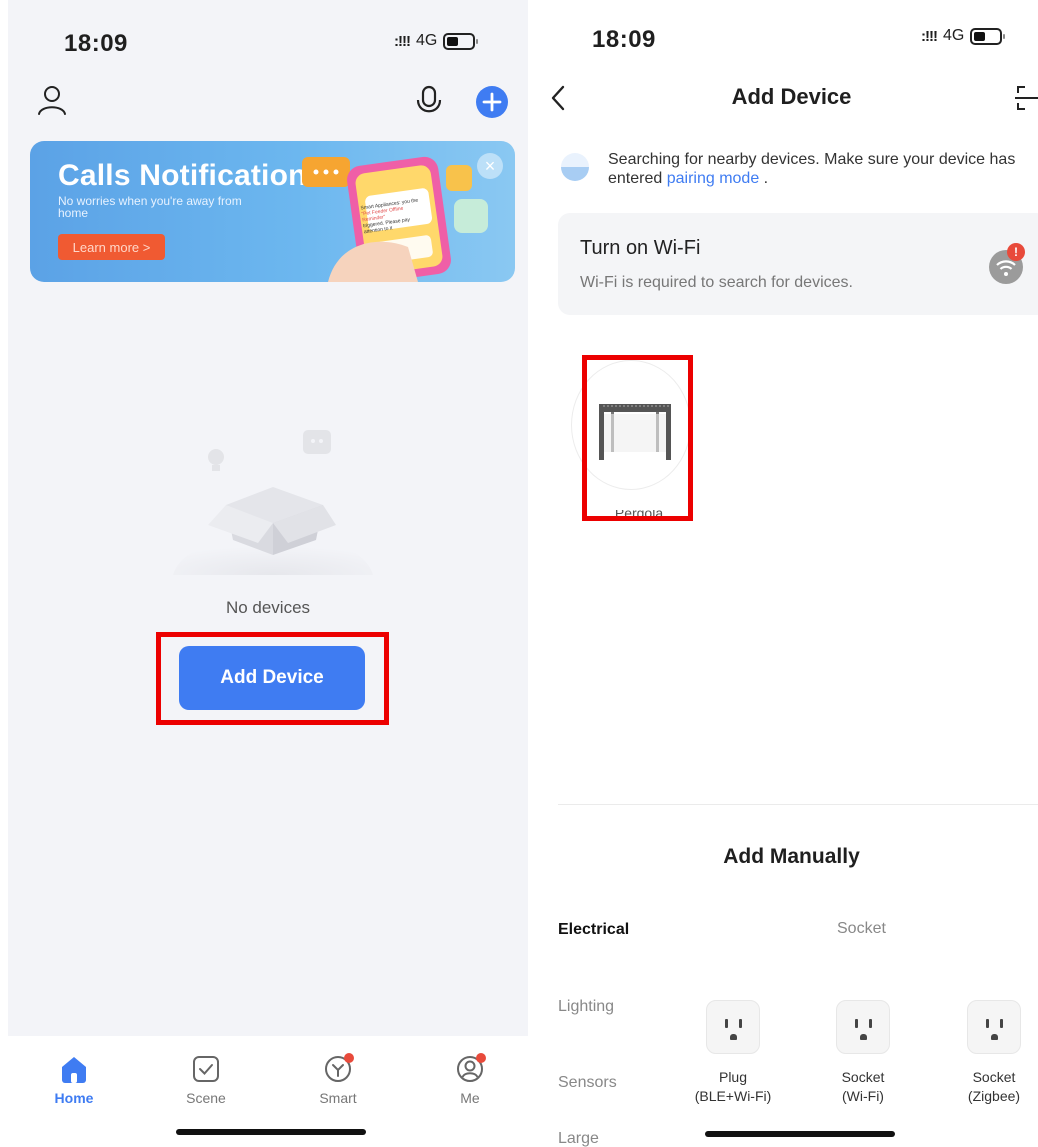 This screenshot has width=1038, height=1147. I want to click on tab-home: Home, so click(74, 1071).